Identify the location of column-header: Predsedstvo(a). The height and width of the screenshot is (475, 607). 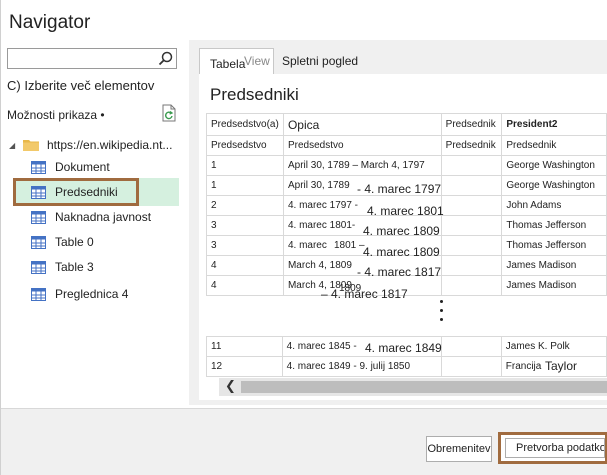
(245, 124).